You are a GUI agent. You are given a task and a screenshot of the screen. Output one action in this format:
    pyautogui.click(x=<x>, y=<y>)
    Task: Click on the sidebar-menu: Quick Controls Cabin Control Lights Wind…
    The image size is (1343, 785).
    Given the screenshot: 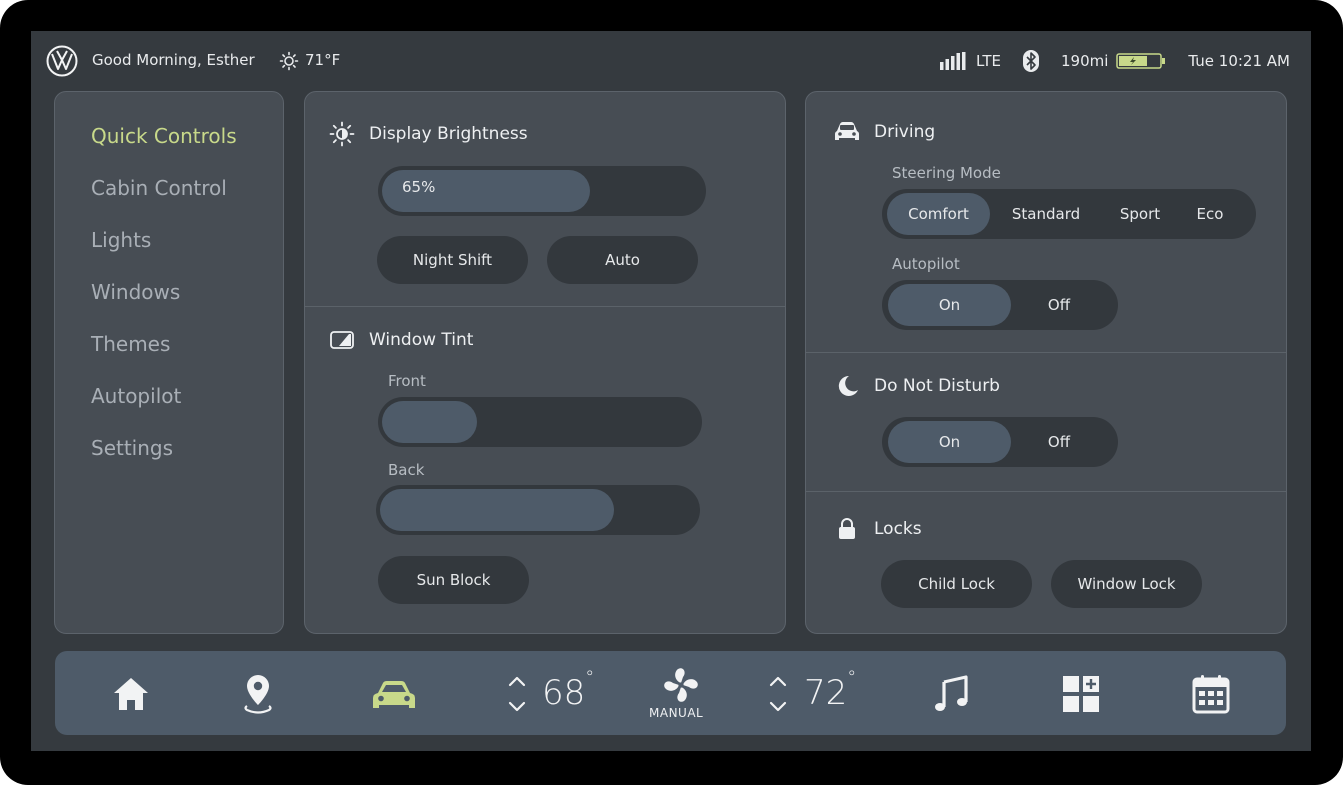 What is the action you would take?
    pyautogui.click(x=169, y=362)
    